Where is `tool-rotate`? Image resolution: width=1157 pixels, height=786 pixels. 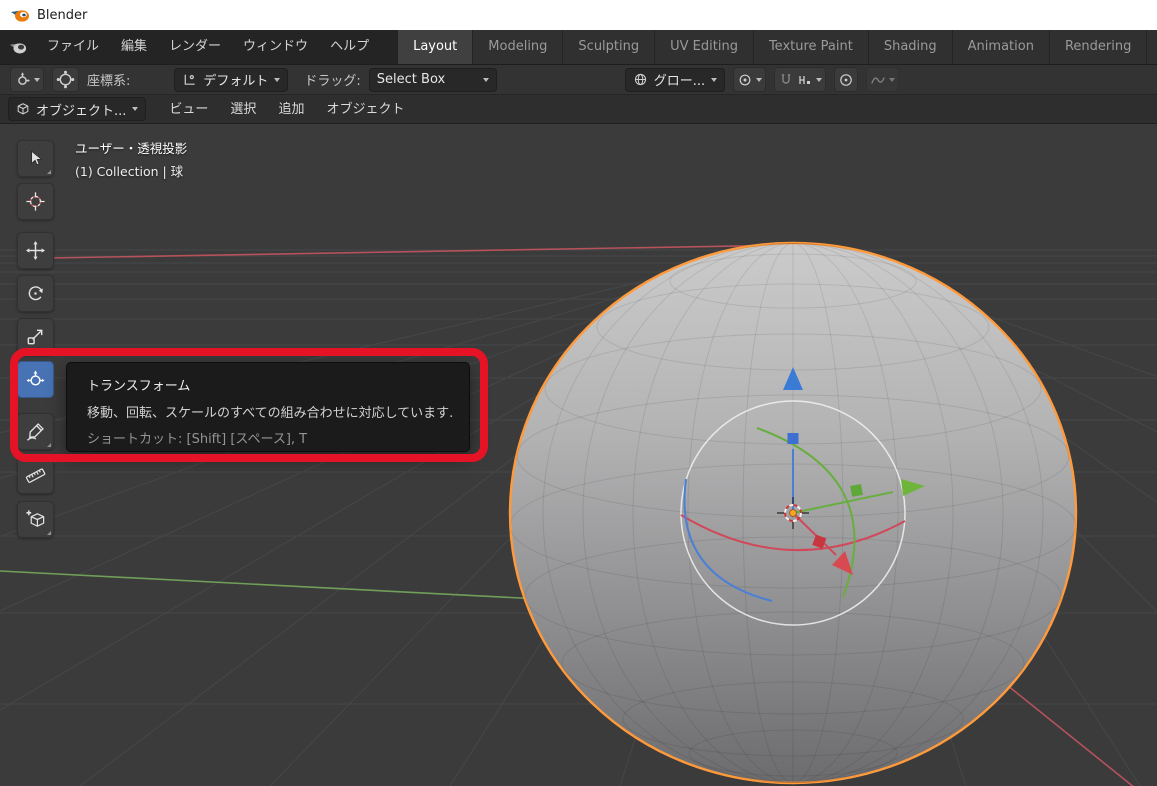 tool-rotate is located at coordinates (35, 293).